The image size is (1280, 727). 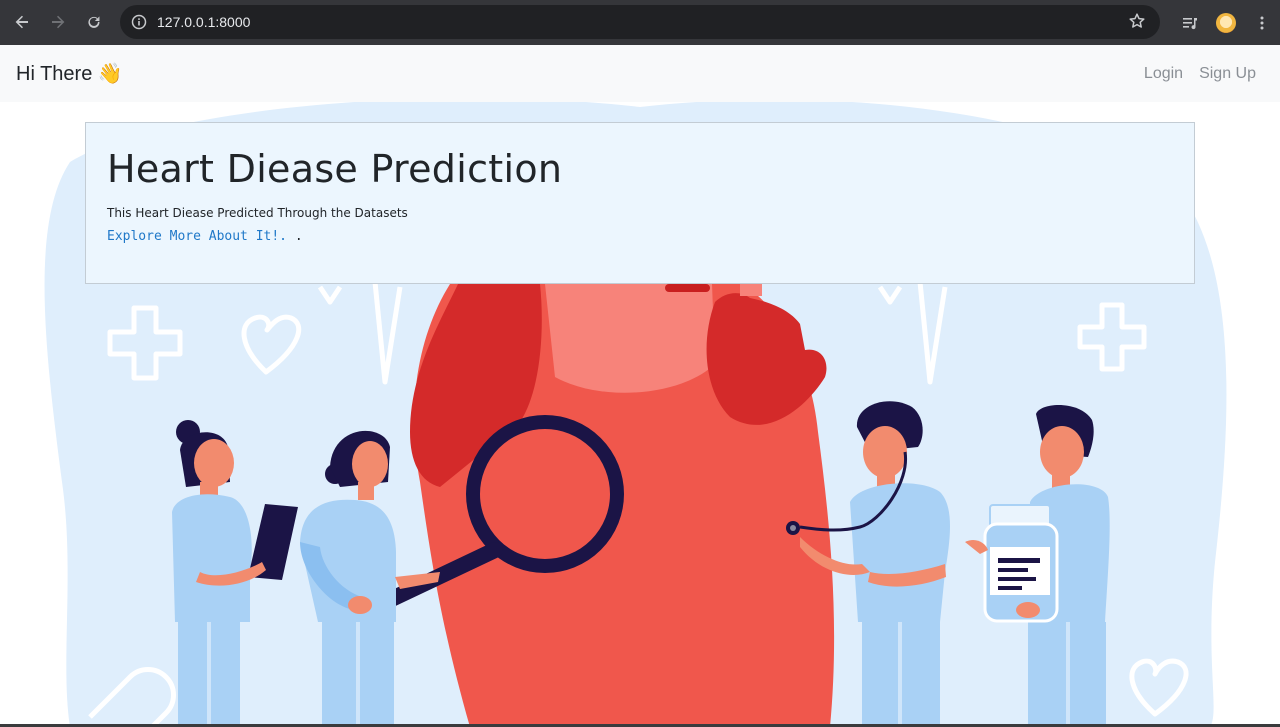 I want to click on page-title: Heart Diease Prediction, so click(x=335, y=169).